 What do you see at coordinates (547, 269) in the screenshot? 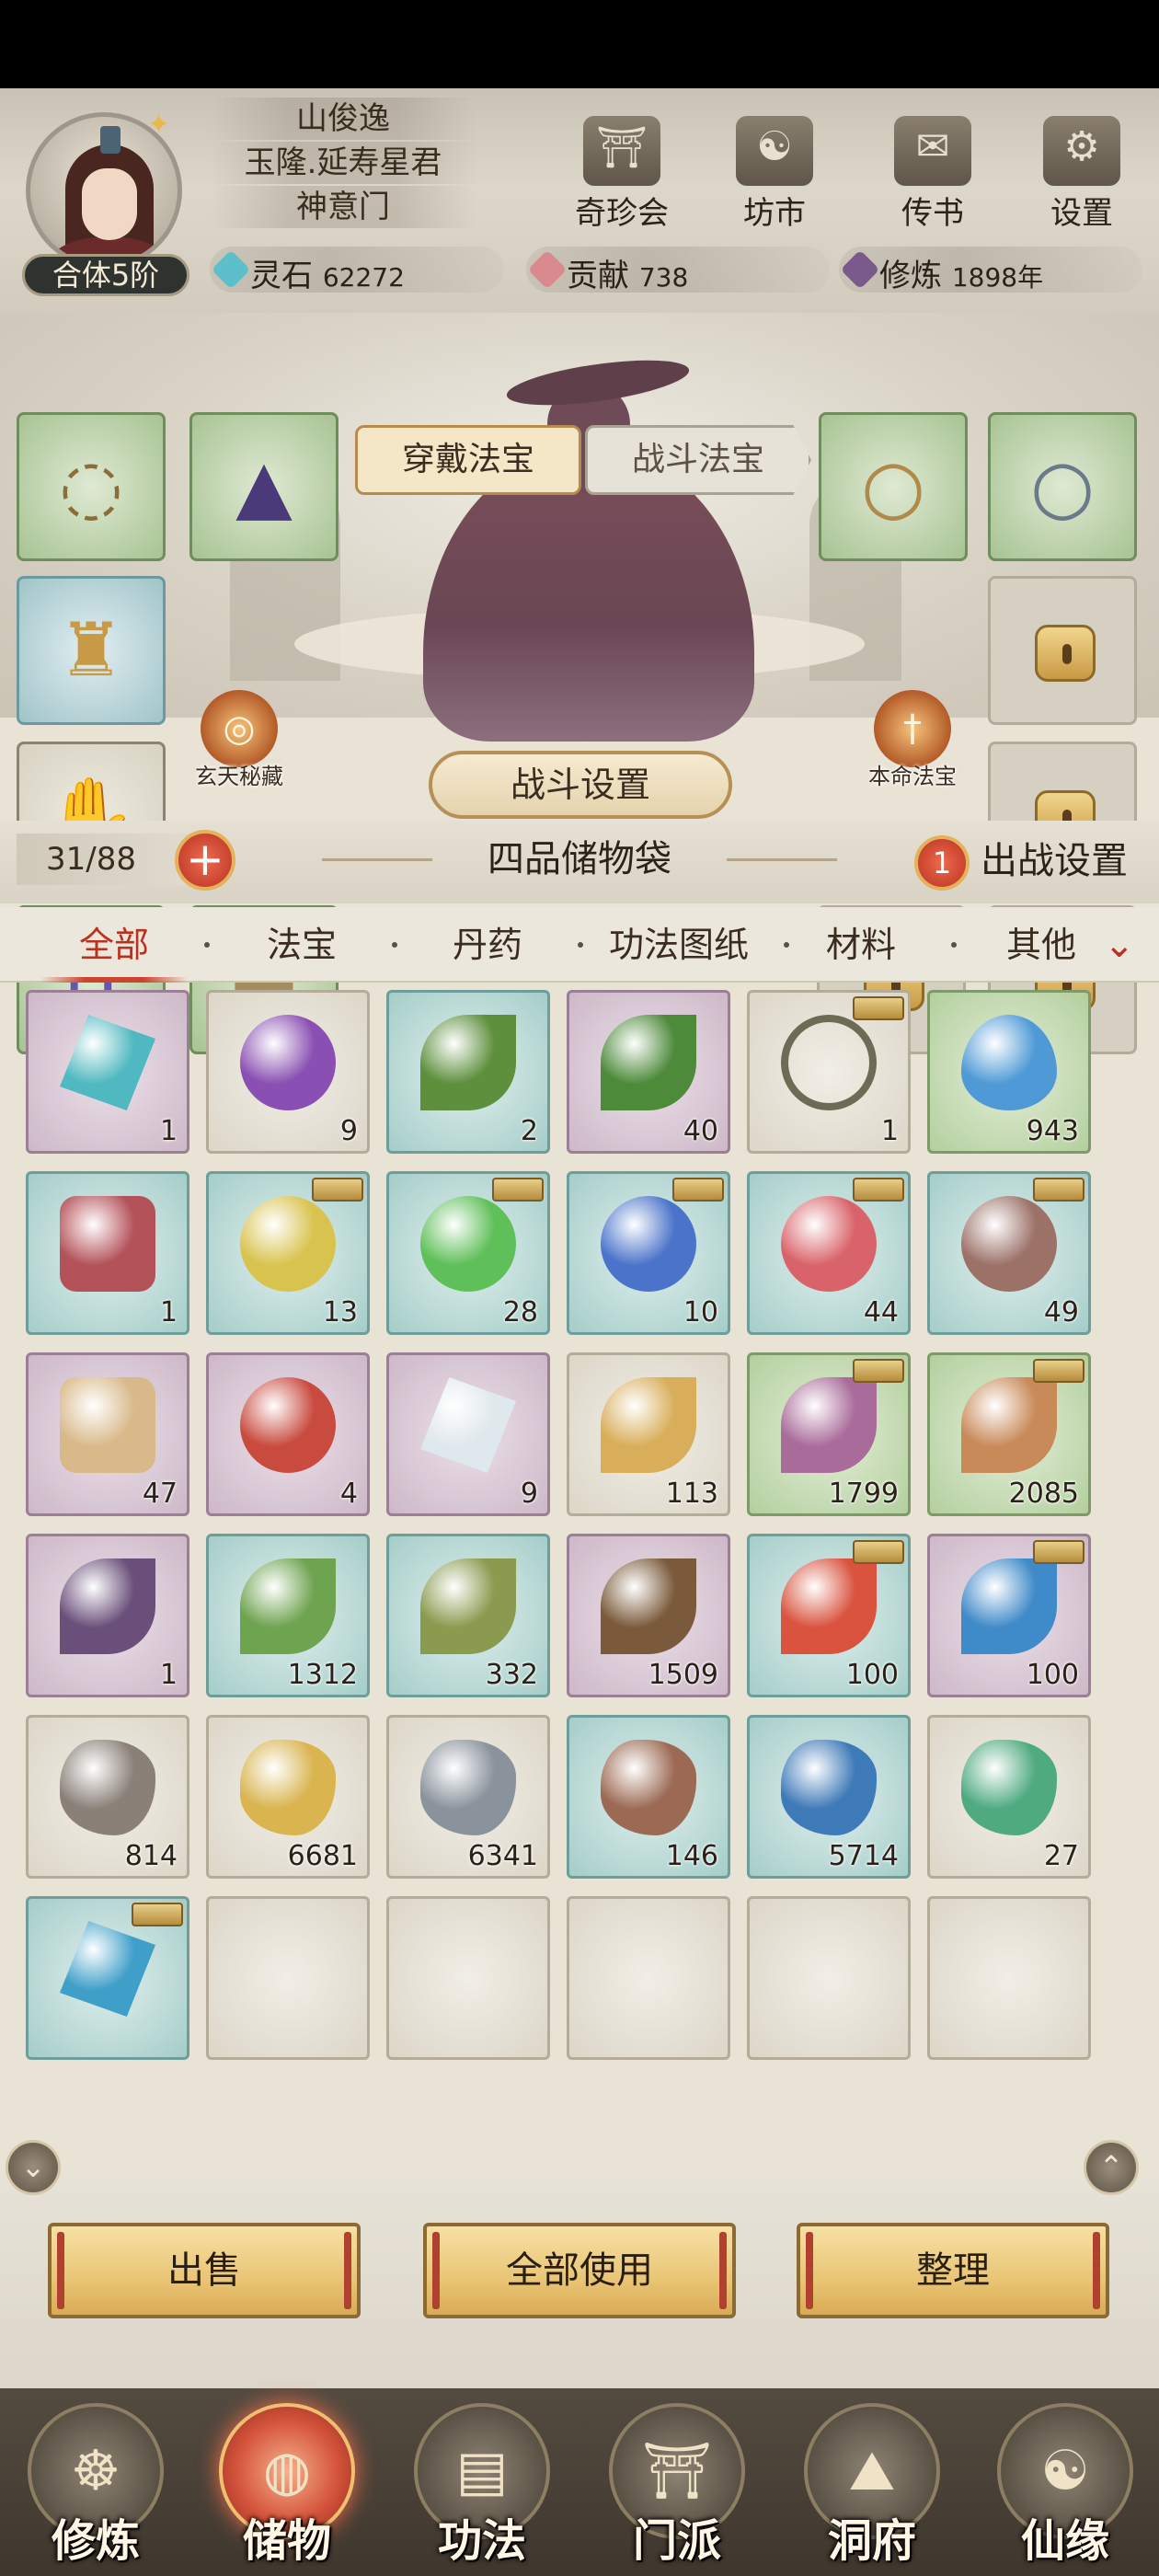
I see `contribution-icon` at bounding box center [547, 269].